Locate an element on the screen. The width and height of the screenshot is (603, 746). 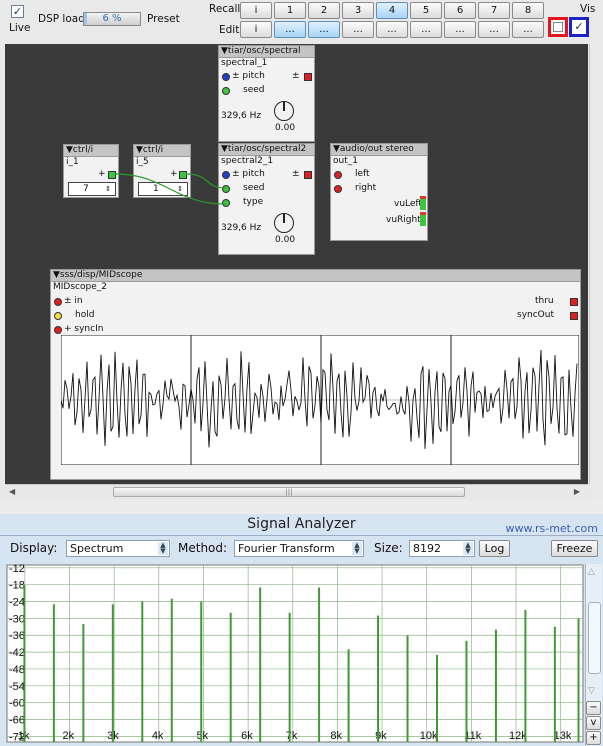
zoom-in-button: + is located at coordinates (593, 738).